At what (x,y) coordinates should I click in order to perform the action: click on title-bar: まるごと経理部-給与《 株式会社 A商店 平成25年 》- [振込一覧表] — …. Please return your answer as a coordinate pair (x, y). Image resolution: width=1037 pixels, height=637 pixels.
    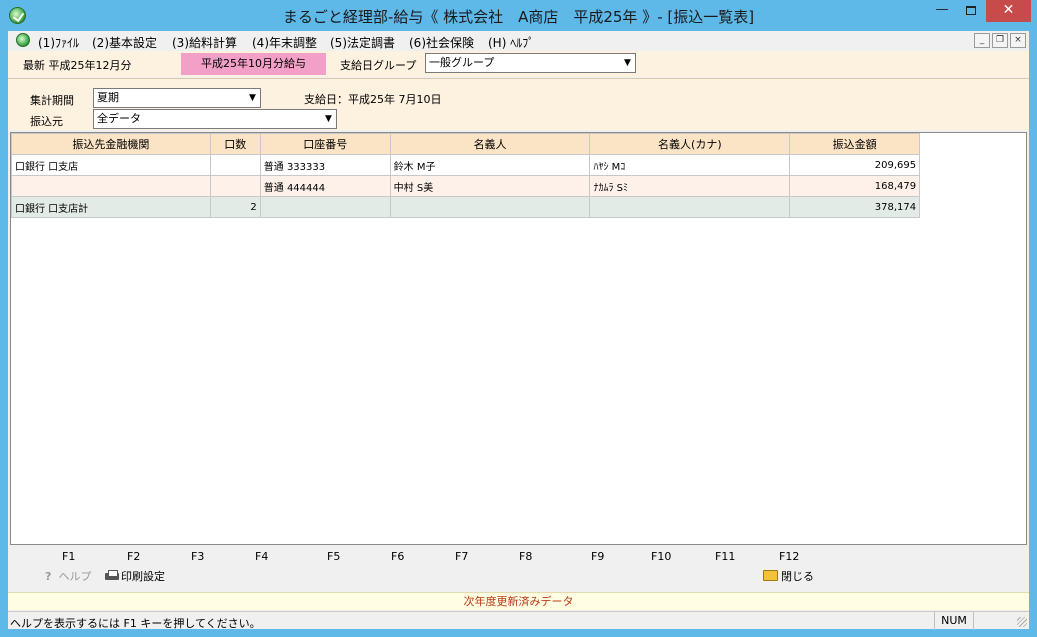
    Looking at the image, I should click on (518, 15).